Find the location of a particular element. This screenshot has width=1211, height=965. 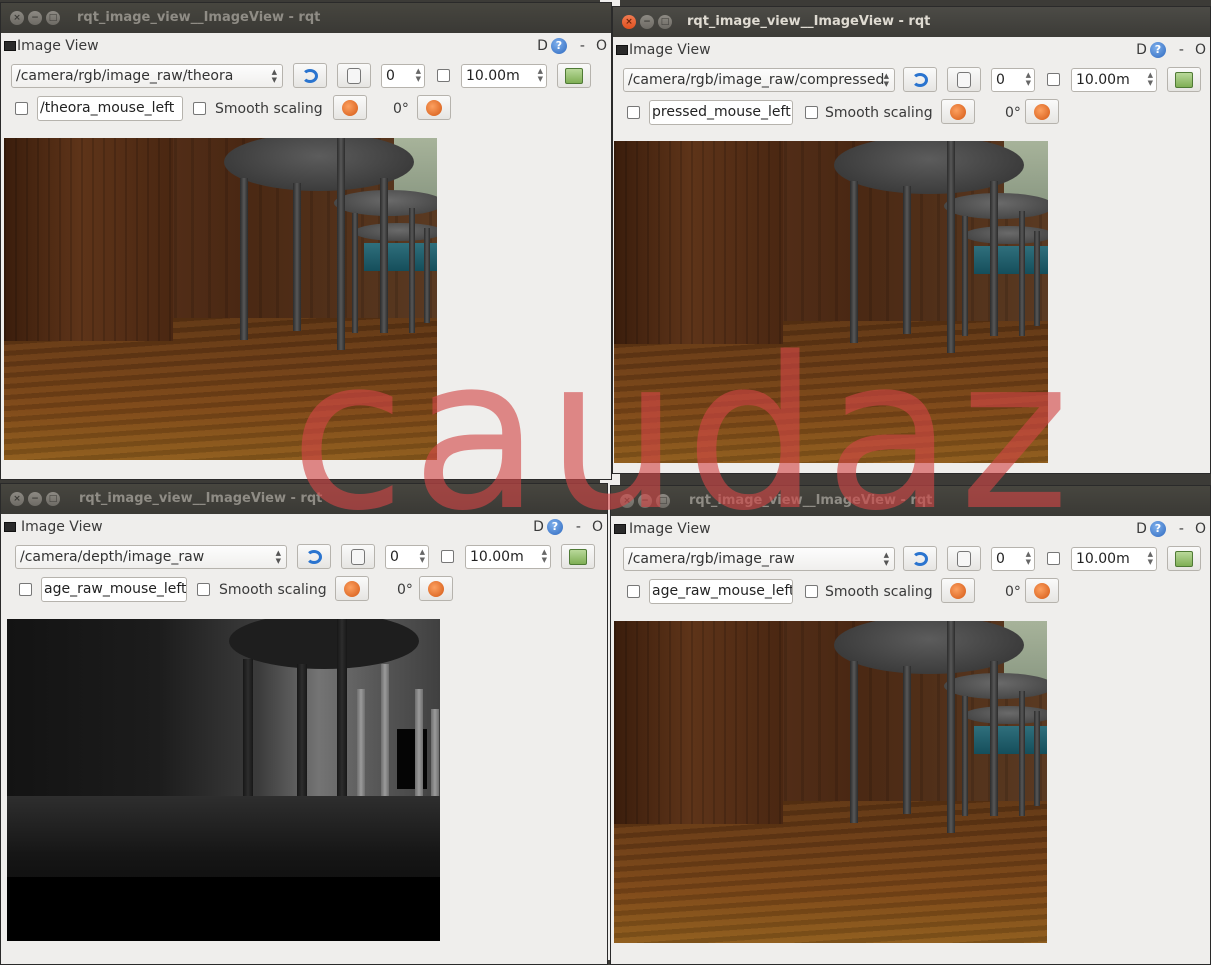

mouse-topic-input: pressed_mouse_left is located at coordinates (721, 112).